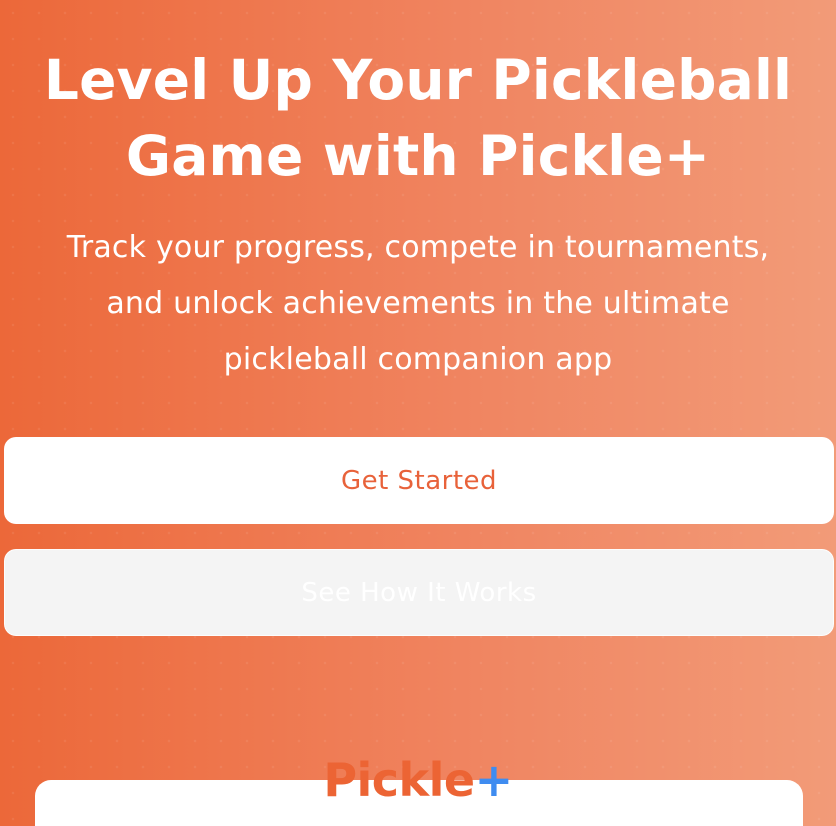 This screenshot has height=826, width=836. What do you see at coordinates (418, 156) in the screenshot?
I see `hero-title-line-2: Game with Pickle+` at bounding box center [418, 156].